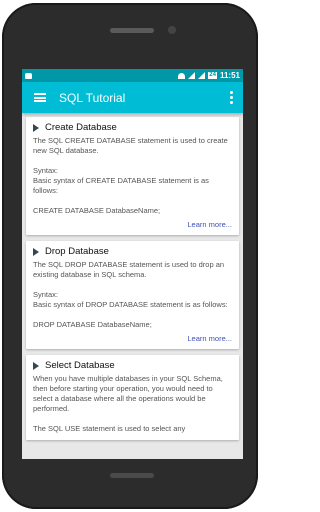 The image size is (320, 512). What do you see at coordinates (132, 97) in the screenshot?
I see `app-toolbar: SQL Tutorial` at bounding box center [132, 97].